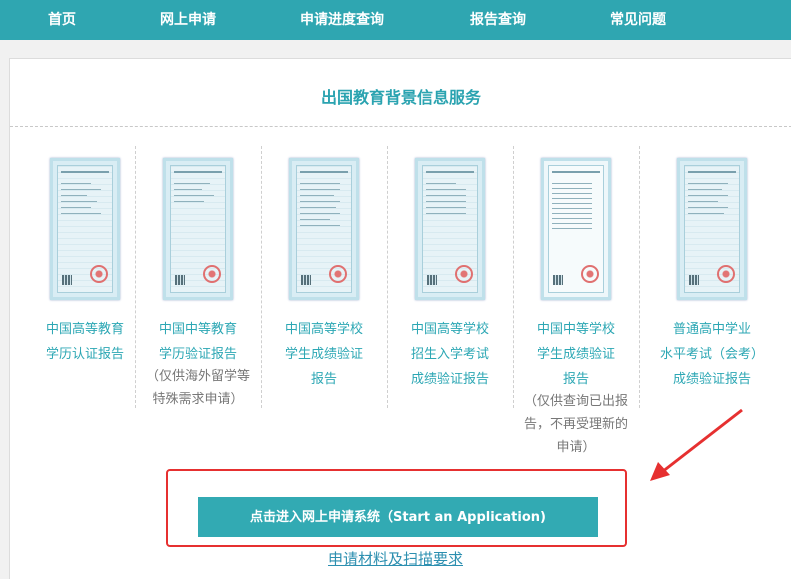 The width and height of the screenshot is (791, 579). I want to click on requirements-link: 申请材料及扫描要求, so click(395, 558).